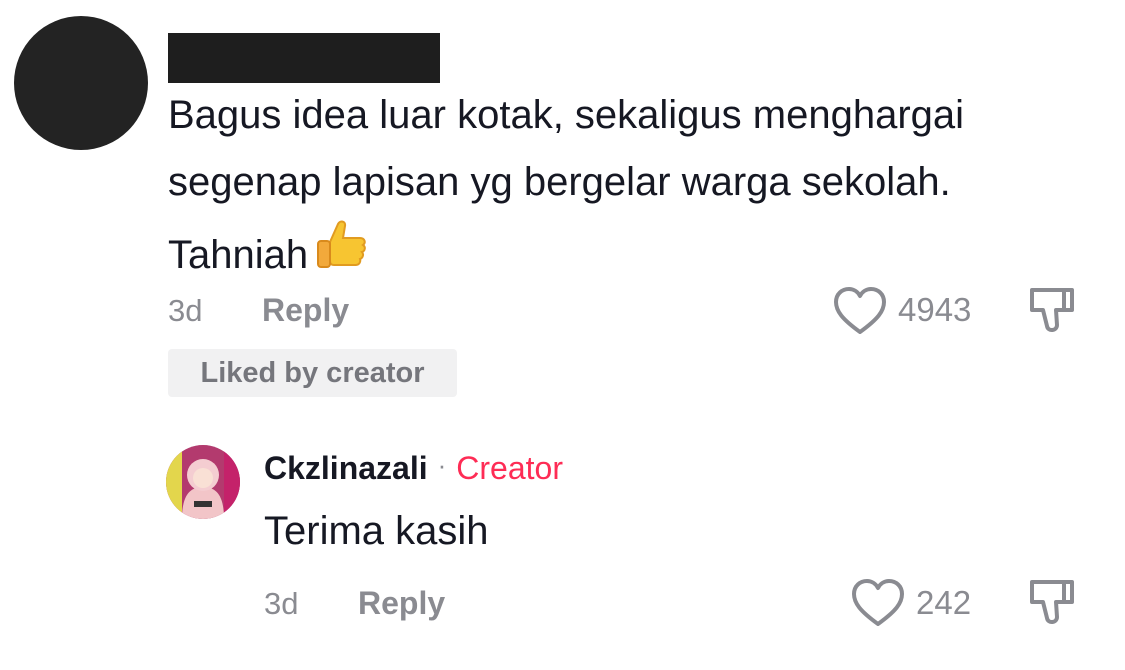 This screenshot has width=1125, height=670. Describe the element at coordinates (304, 58) in the screenshot. I see `commenter-username-redacted` at that location.